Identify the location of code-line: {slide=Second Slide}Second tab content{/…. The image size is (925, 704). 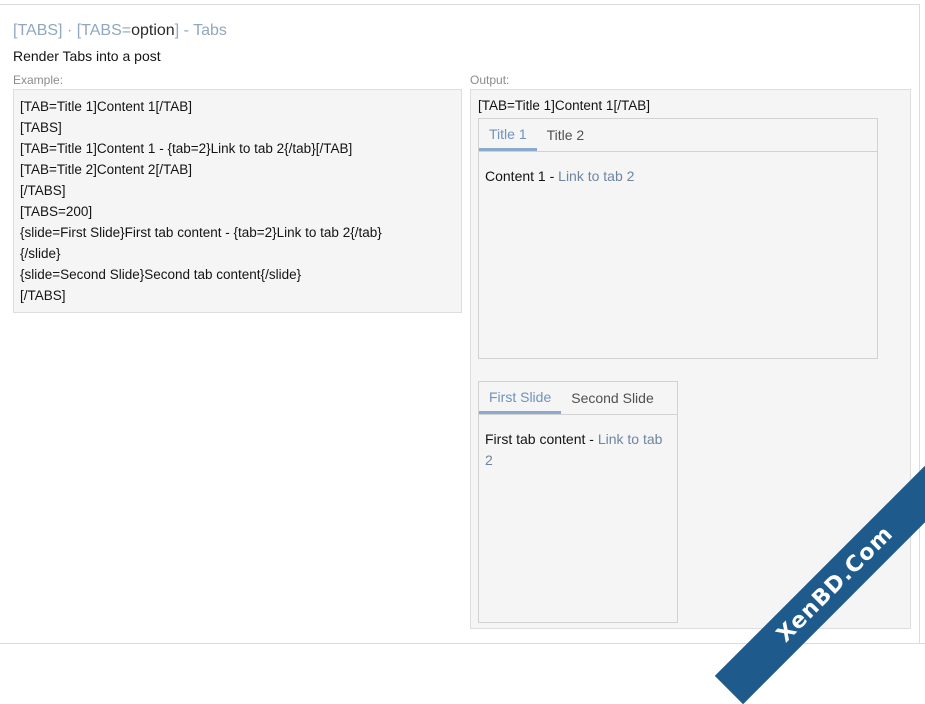
(161, 274).